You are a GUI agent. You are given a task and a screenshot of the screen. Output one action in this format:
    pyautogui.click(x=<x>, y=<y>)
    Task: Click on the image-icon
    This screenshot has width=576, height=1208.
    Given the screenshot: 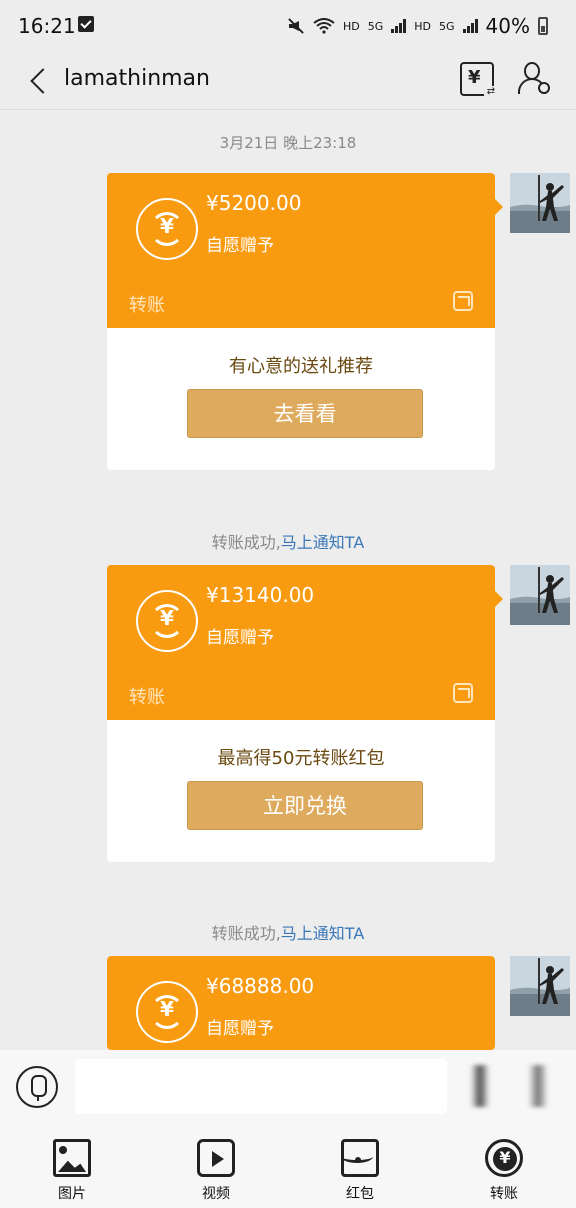 What is the action you would take?
    pyautogui.click(x=72, y=1158)
    